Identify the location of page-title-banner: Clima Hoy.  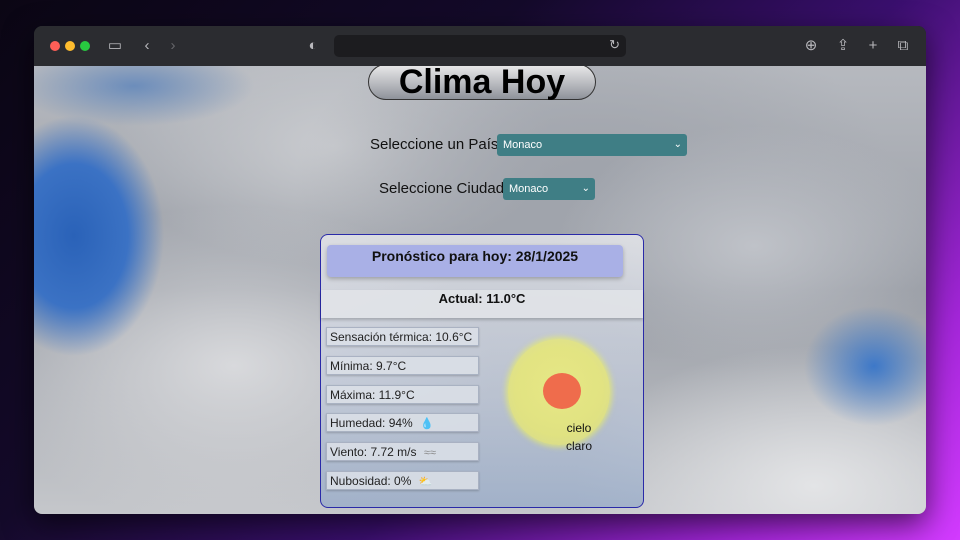
(482, 83).